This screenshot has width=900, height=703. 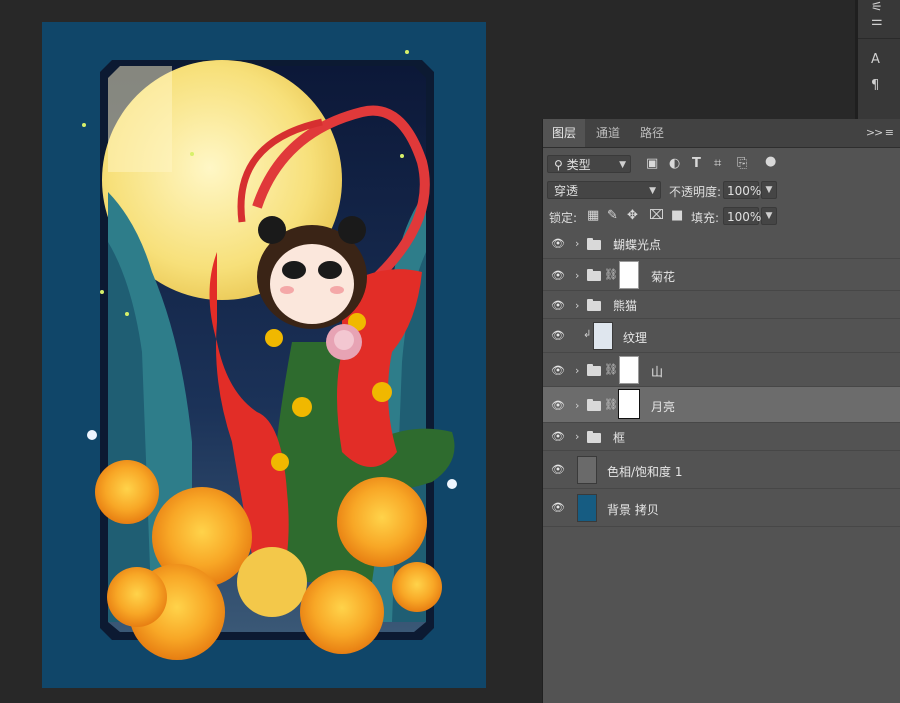 I want to click on tab-channels: 通道, so click(x=608, y=133).